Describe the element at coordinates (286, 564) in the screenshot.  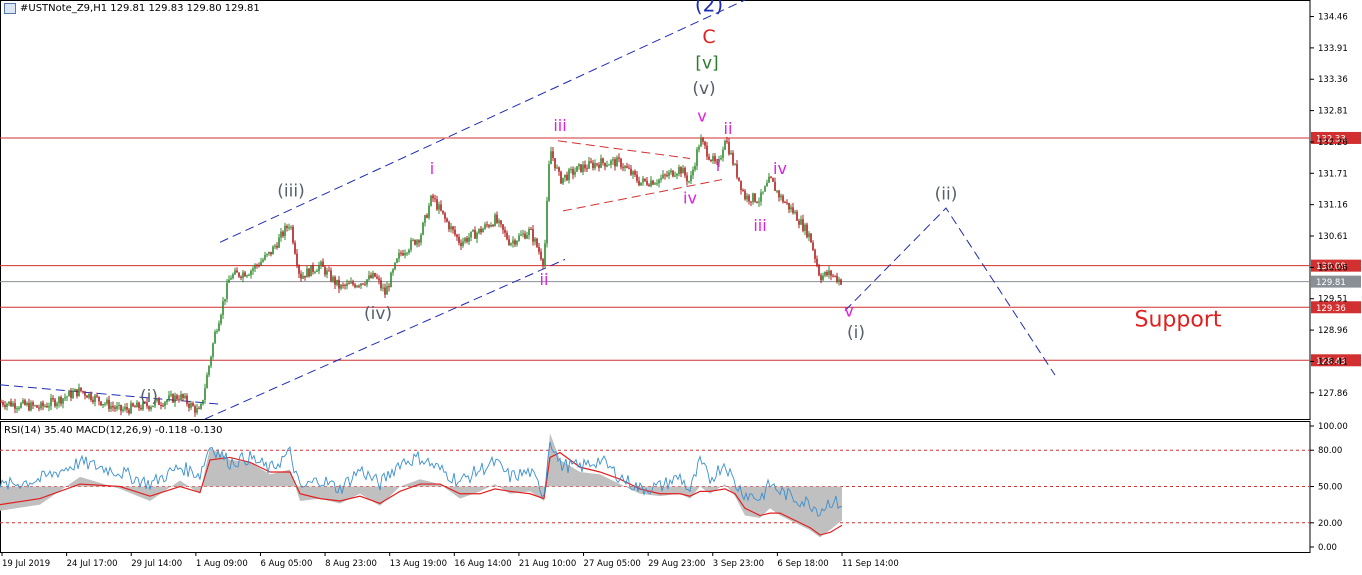
I see `time-tick-label: 6 Aug 05:00` at that location.